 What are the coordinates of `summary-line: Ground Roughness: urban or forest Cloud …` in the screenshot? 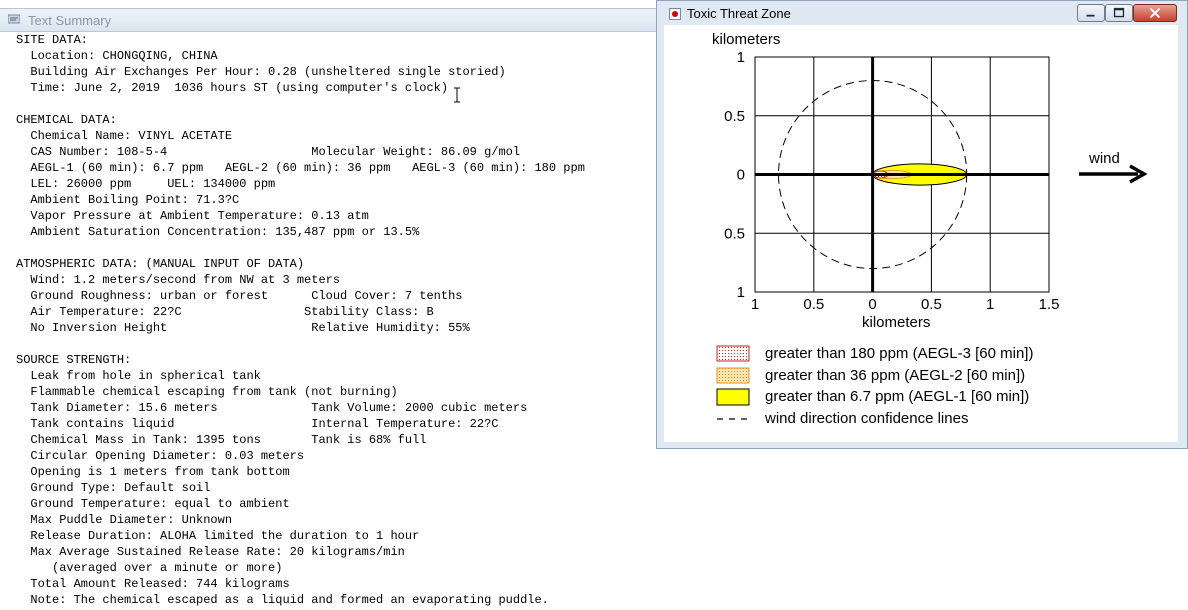 It's located at (239, 296).